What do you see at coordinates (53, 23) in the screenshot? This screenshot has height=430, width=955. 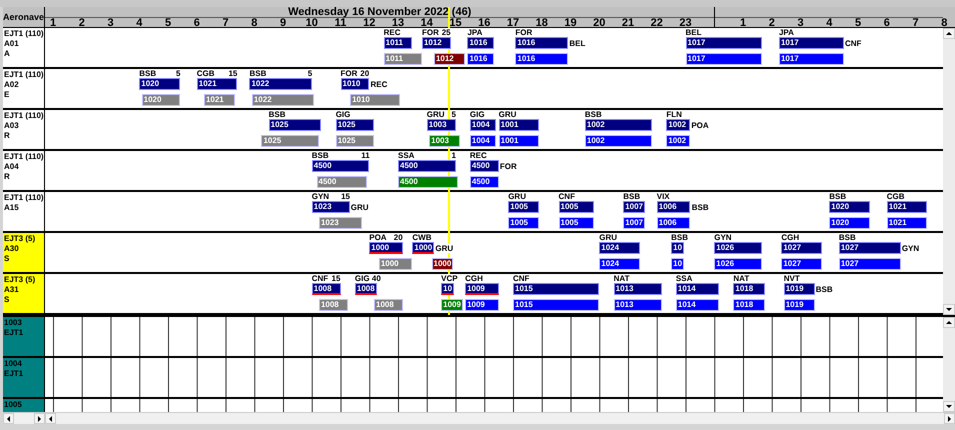 I see `hour-label: 1` at bounding box center [53, 23].